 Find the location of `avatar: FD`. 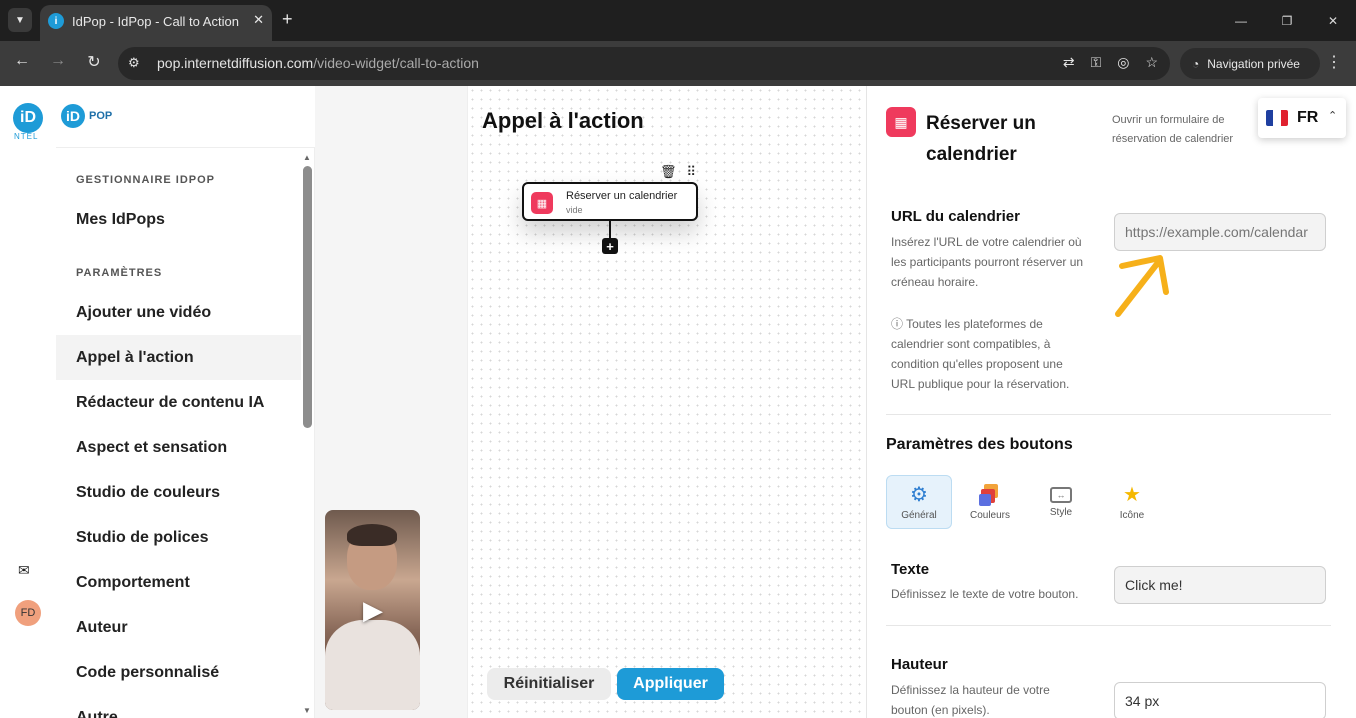

avatar: FD is located at coordinates (28, 613).